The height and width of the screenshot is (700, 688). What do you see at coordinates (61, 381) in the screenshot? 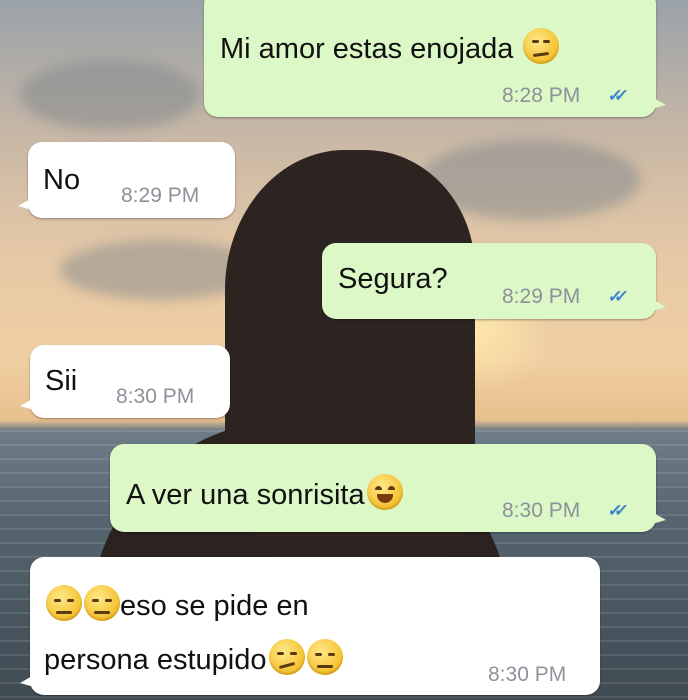
I see `message-text: Sii` at bounding box center [61, 381].